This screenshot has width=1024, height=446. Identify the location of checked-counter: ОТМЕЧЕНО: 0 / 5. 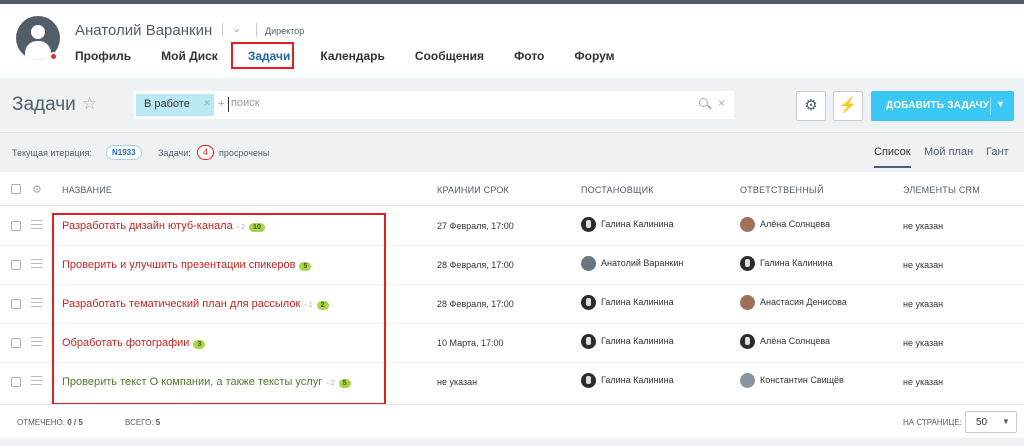
(50, 422).